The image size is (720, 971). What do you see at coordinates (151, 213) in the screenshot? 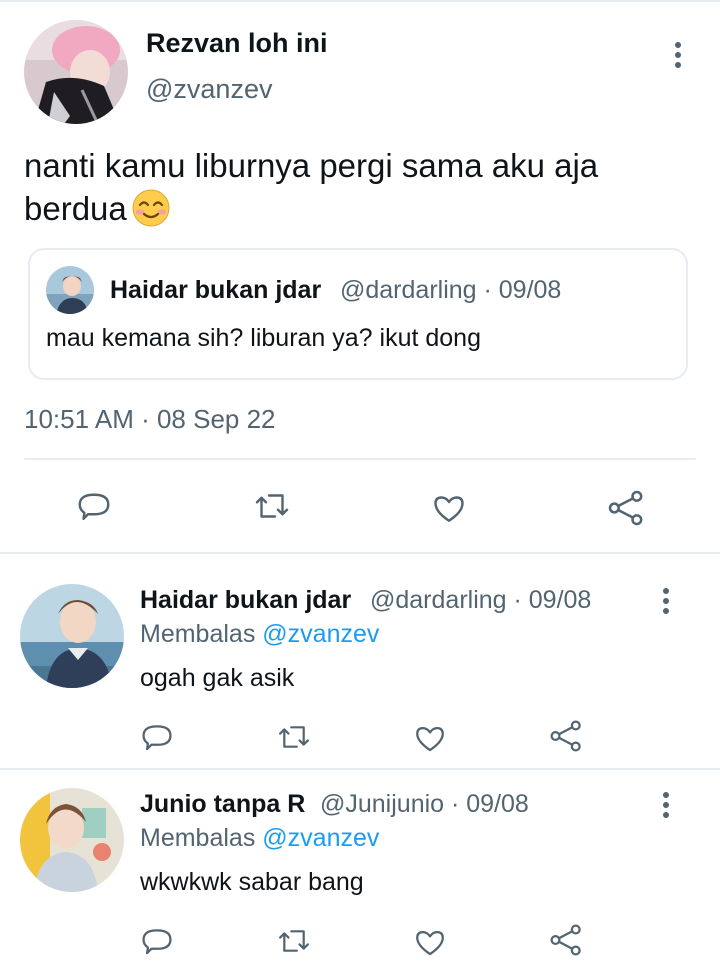
I see `smiling-face-emoji-icon` at bounding box center [151, 213].